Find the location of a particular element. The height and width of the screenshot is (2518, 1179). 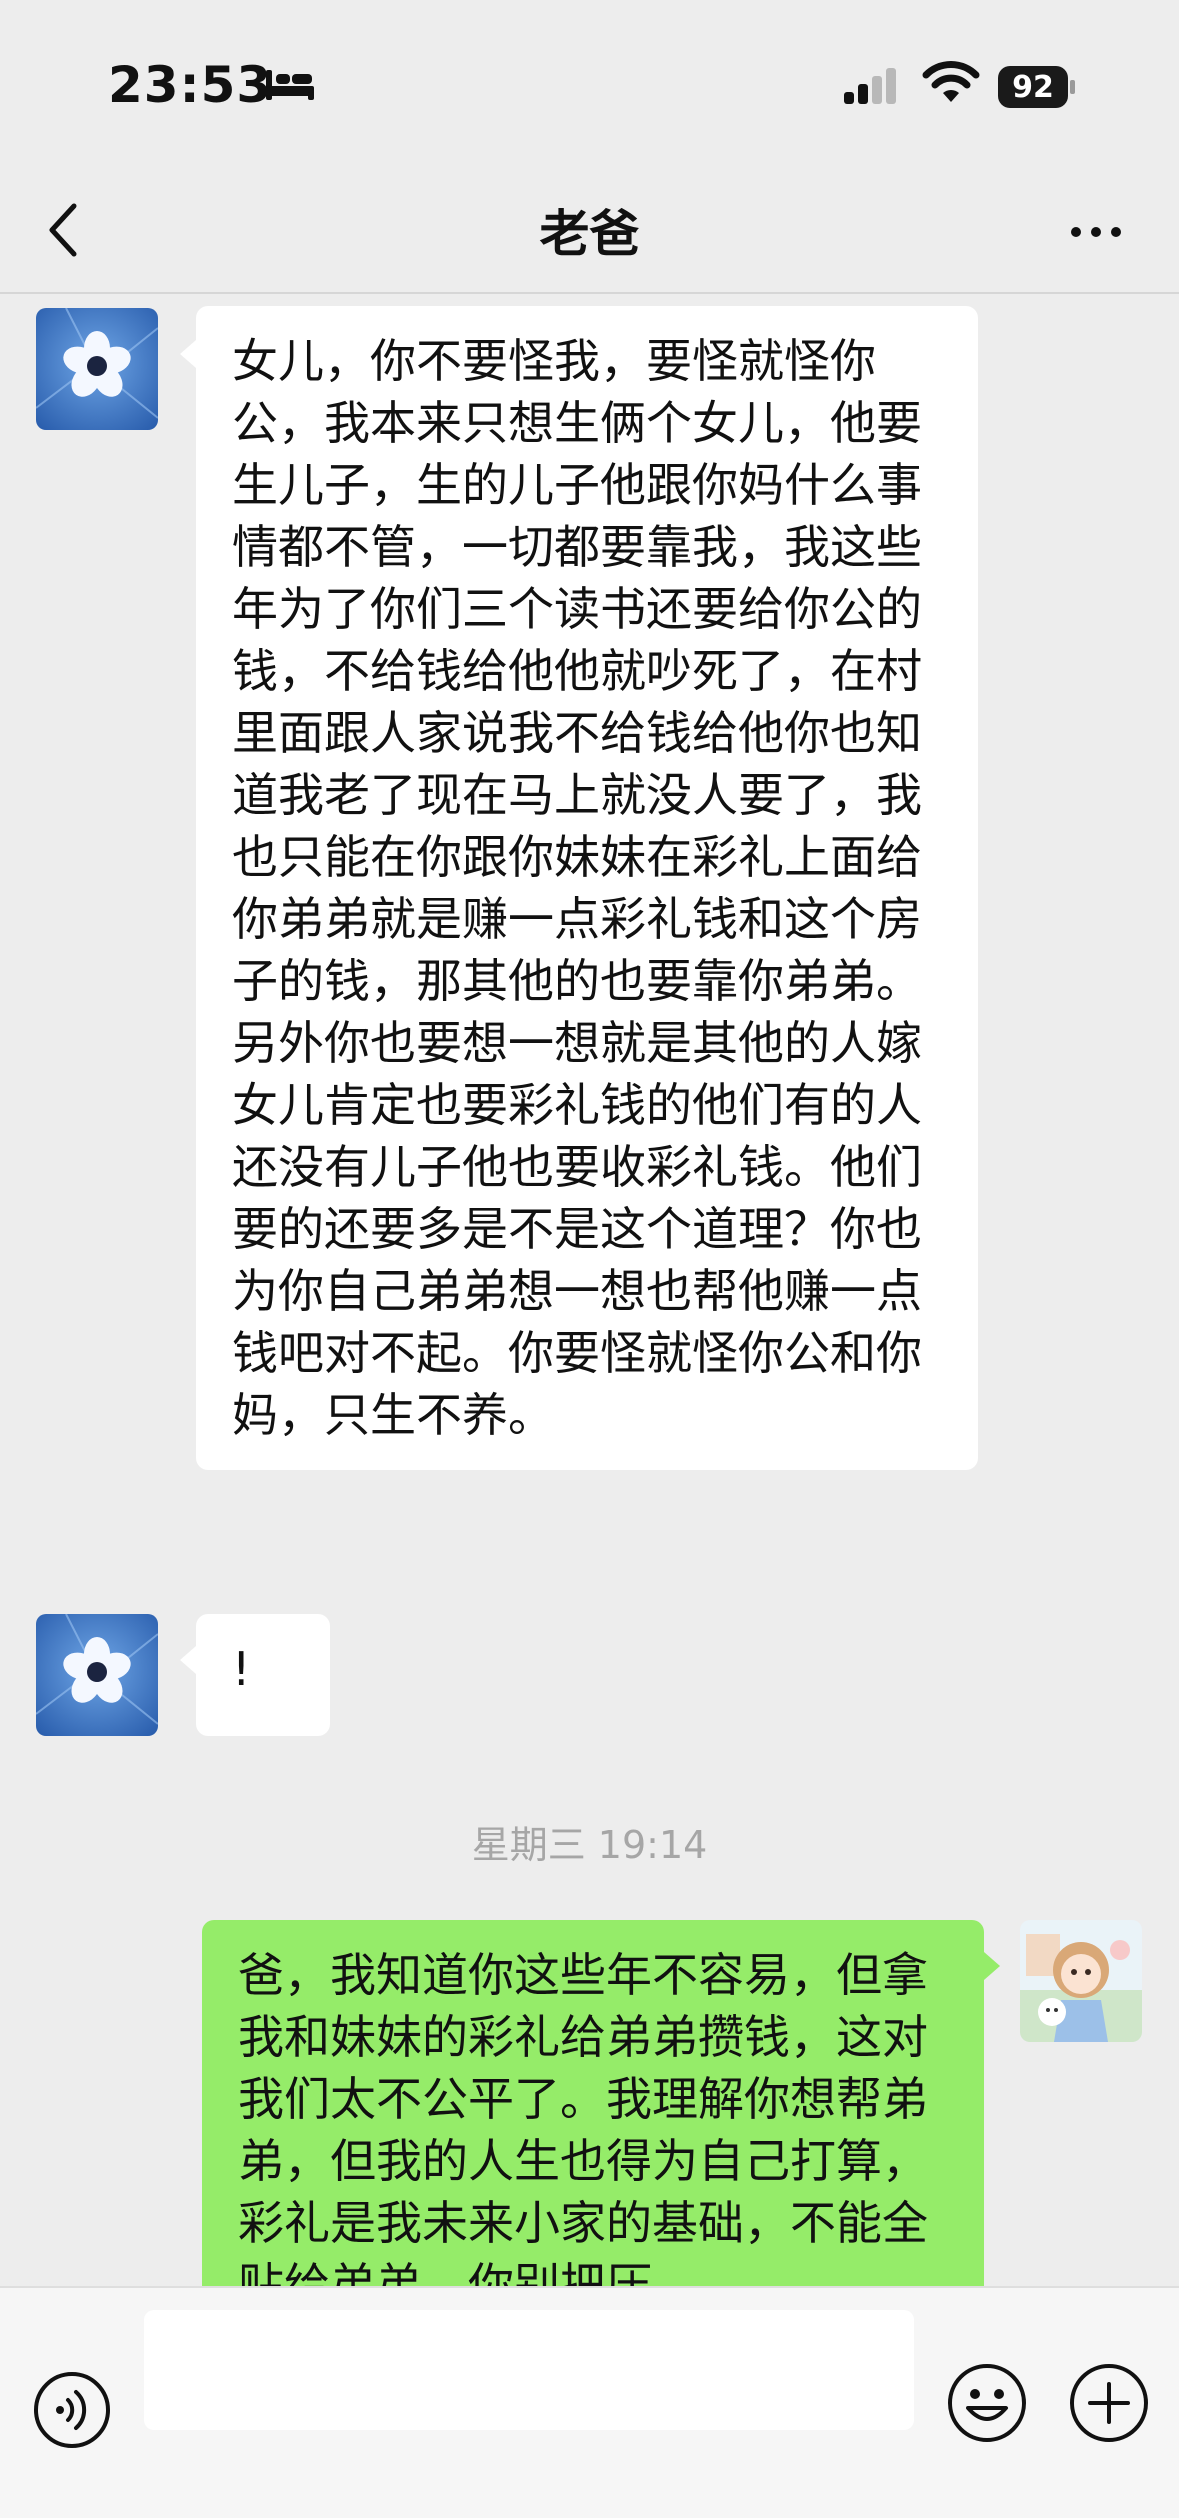

more-icon is located at coordinates (1096, 232).